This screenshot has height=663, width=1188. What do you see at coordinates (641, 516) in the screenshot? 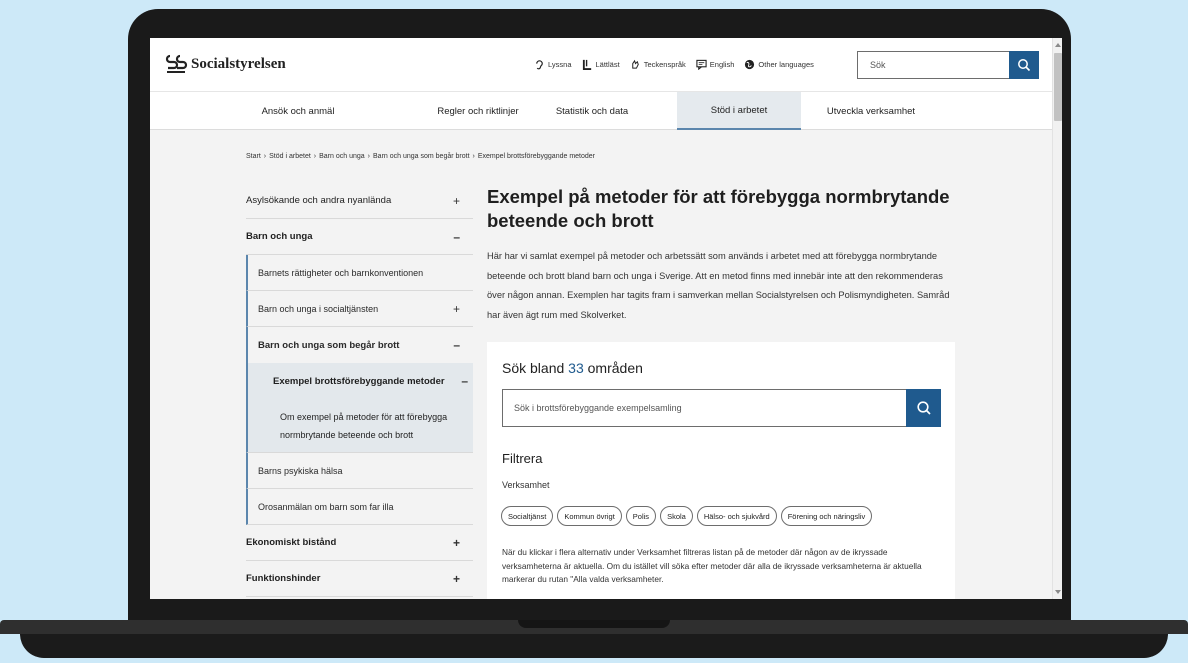
I see `filter-chip-polis: Polis` at bounding box center [641, 516].